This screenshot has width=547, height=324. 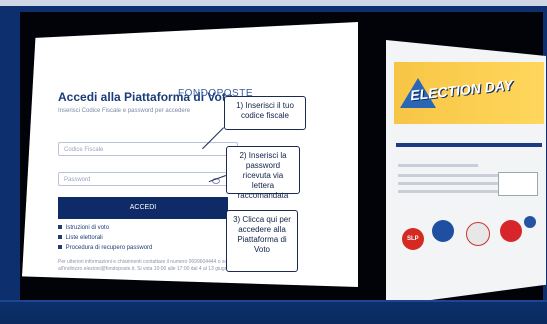 What do you see at coordinates (143, 208) in the screenshot?
I see `accedi-button: ACCEDI` at bounding box center [143, 208].